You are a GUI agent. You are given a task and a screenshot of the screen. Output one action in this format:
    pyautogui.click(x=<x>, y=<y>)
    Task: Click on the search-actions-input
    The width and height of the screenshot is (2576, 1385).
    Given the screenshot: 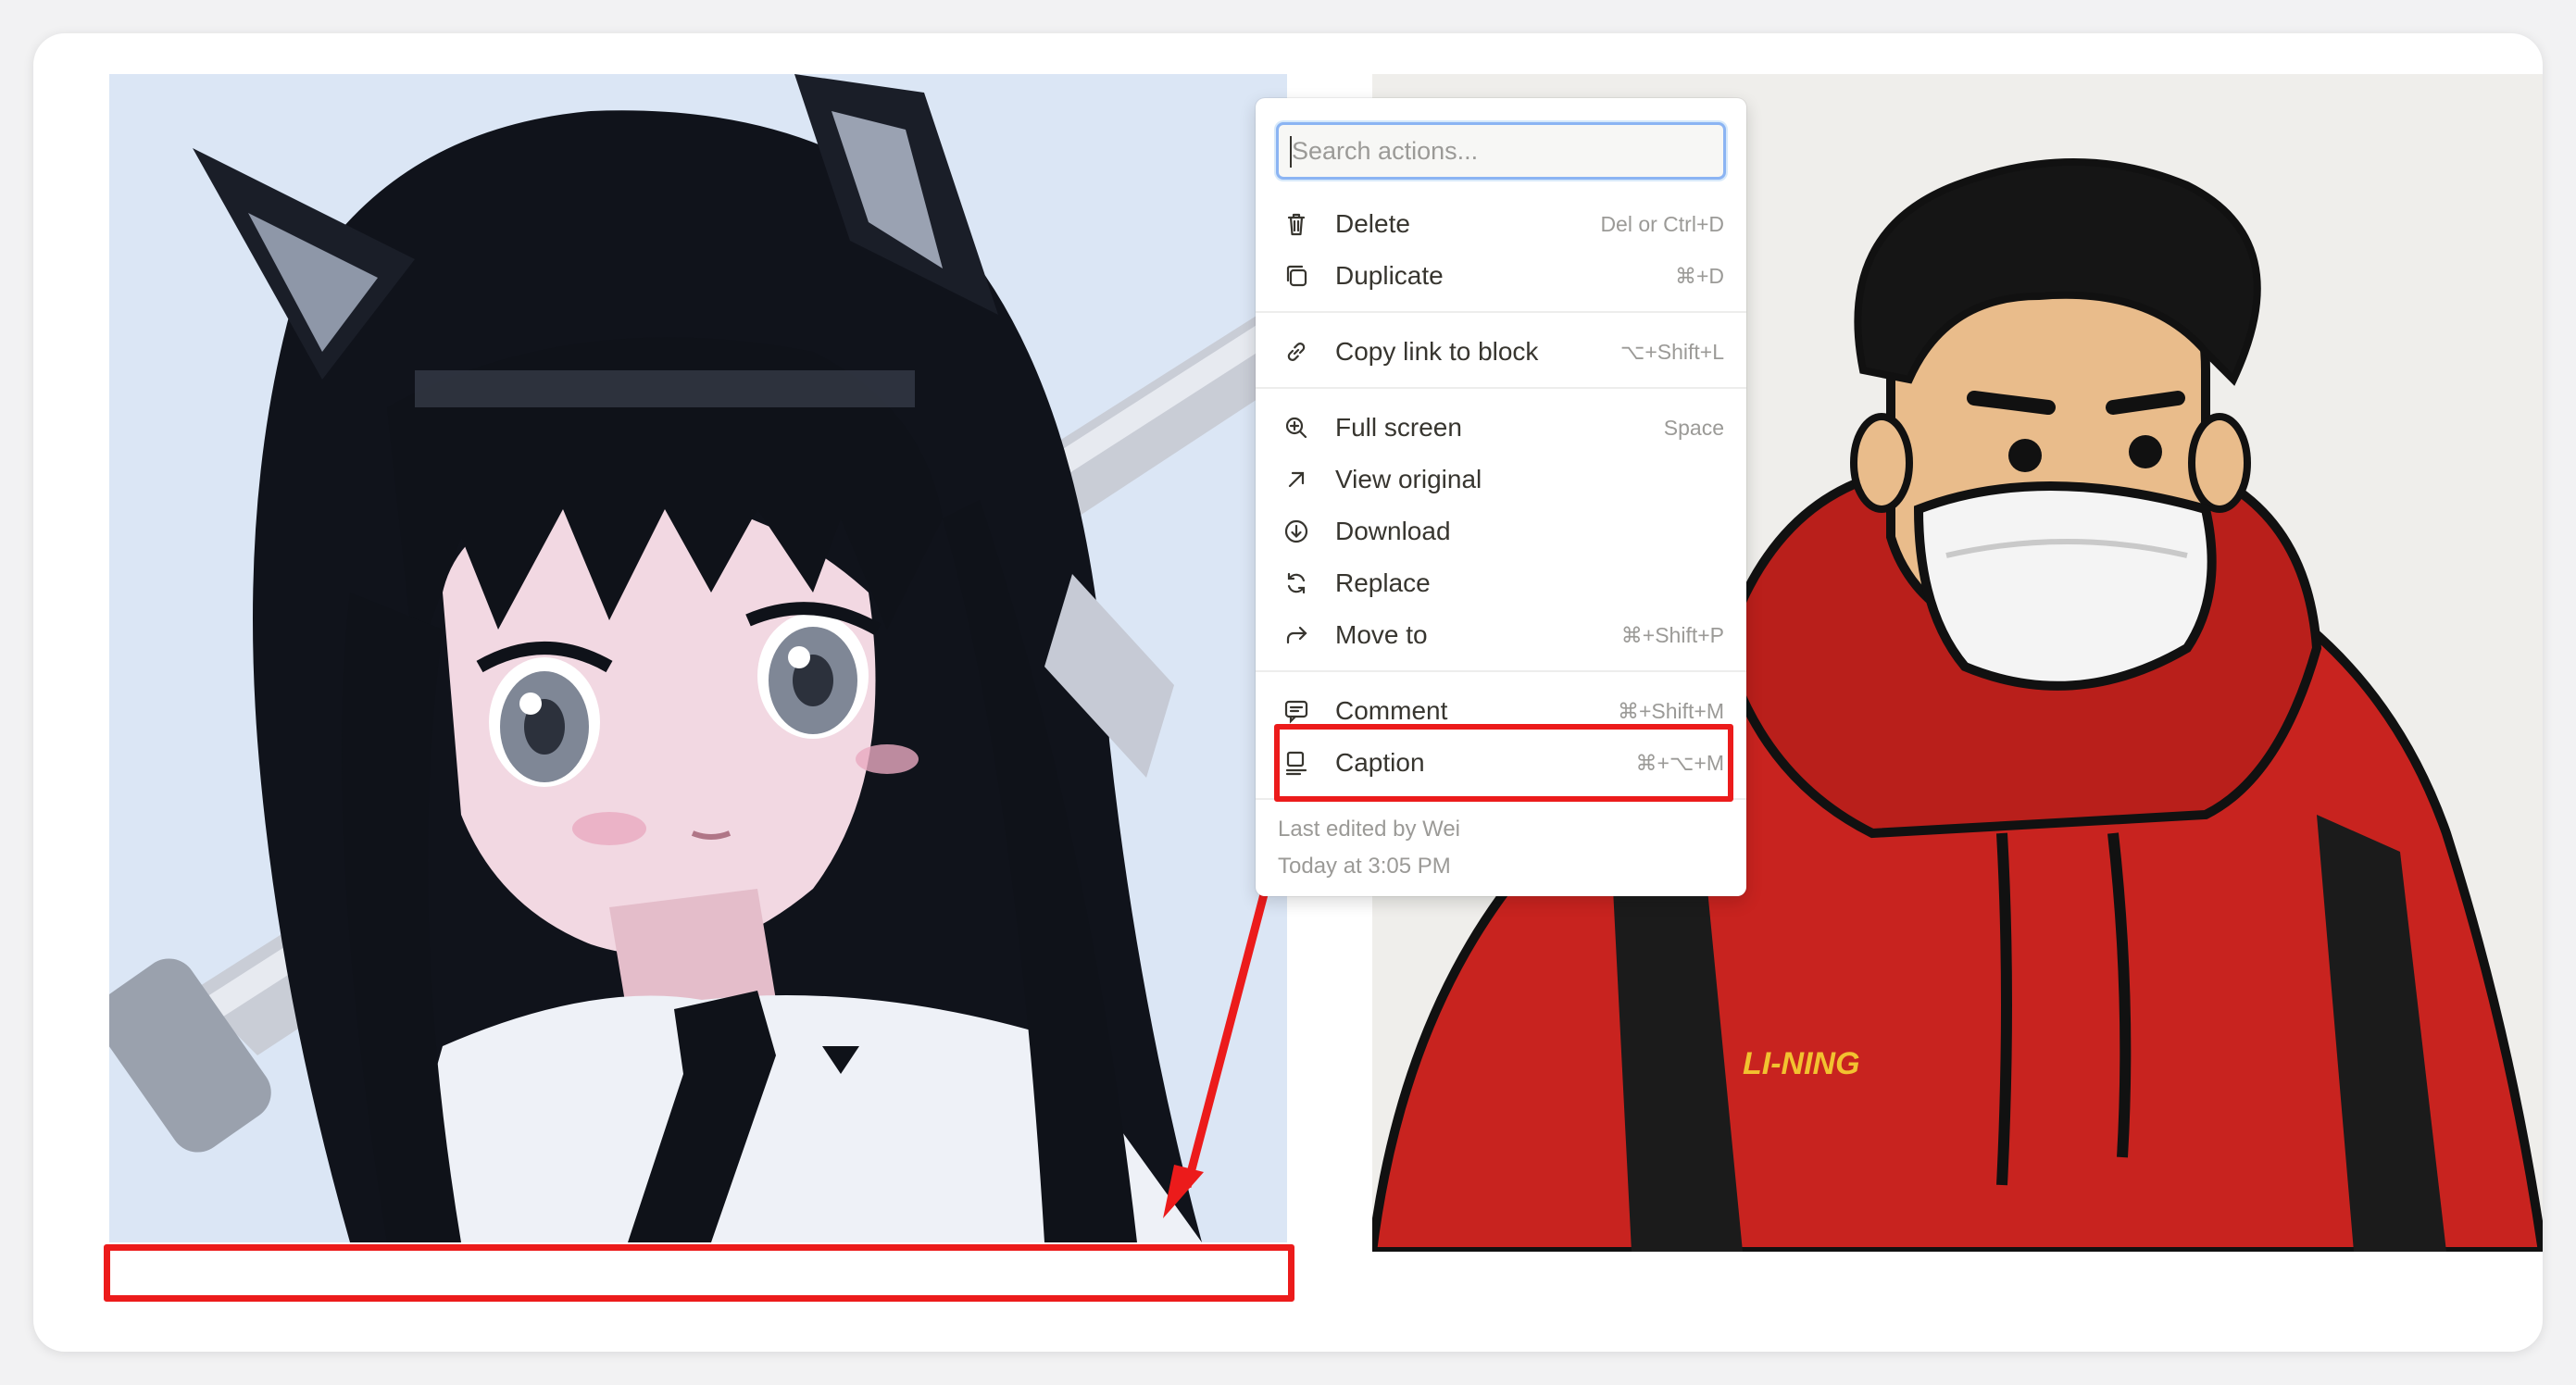 What is the action you would take?
    pyautogui.click(x=1503, y=150)
    